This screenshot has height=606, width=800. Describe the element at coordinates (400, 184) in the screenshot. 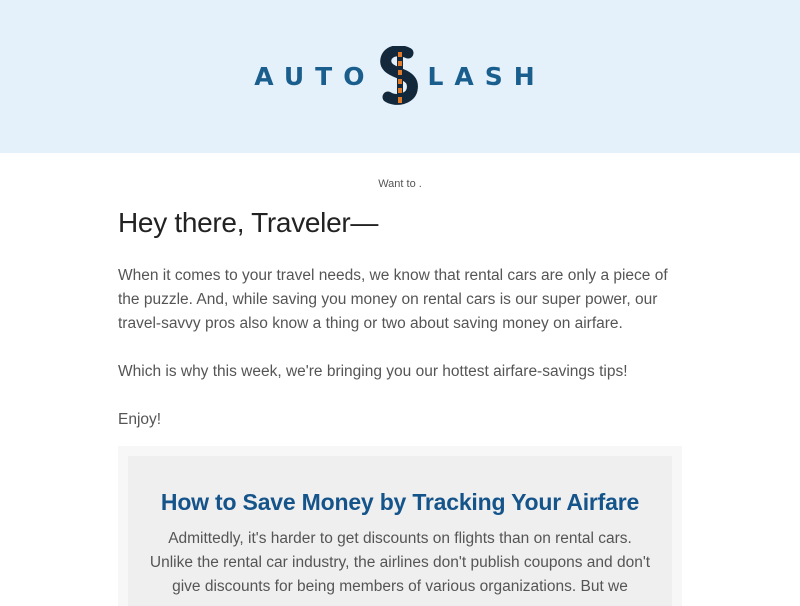

I see `preheader-text: Want to .` at that location.